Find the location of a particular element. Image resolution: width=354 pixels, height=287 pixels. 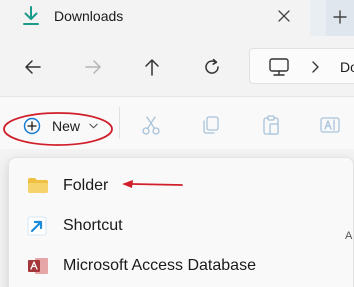

menu-item-label: Folder is located at coordinates (86, 185).